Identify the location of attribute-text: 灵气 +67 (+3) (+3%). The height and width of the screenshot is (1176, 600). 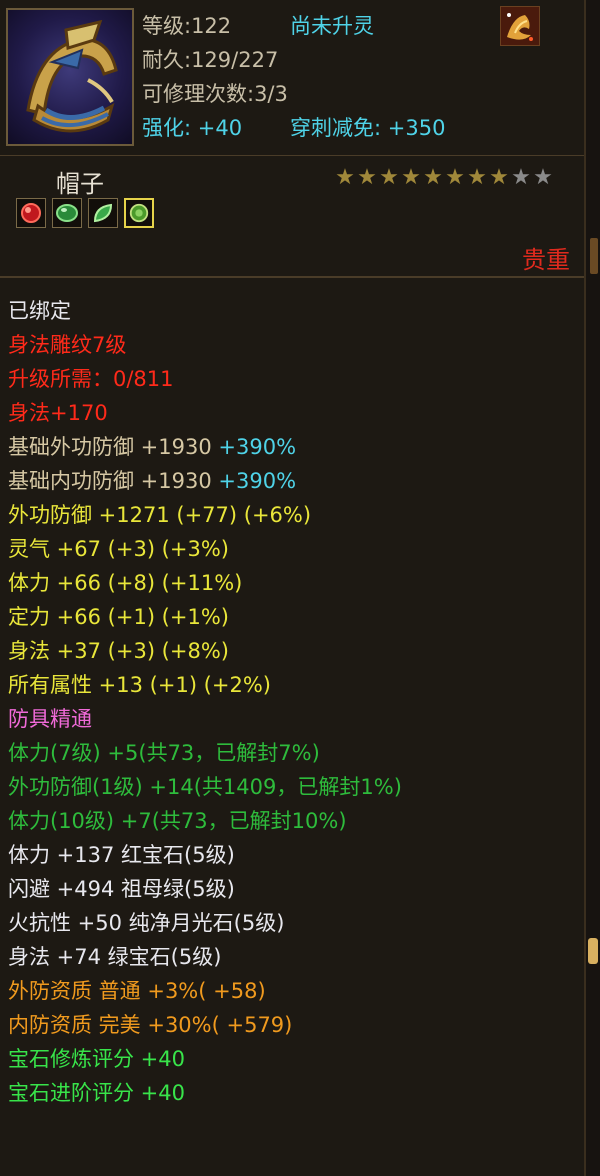
(118, 549).